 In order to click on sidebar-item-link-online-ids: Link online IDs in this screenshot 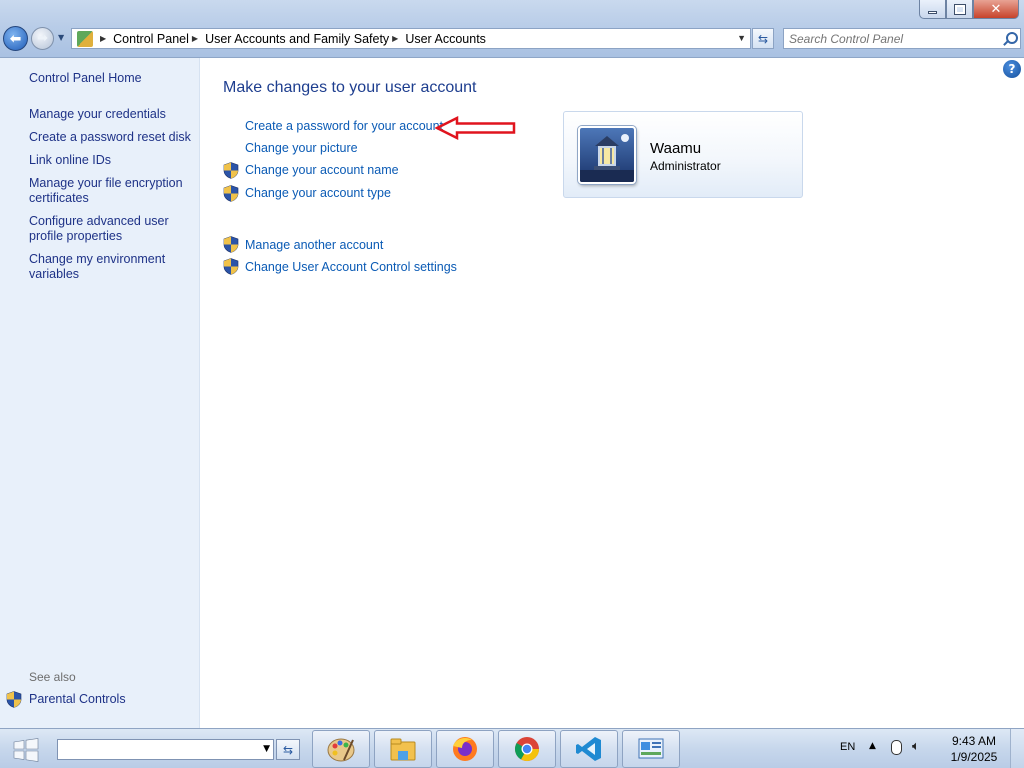, I will do `click(111, 160)`.